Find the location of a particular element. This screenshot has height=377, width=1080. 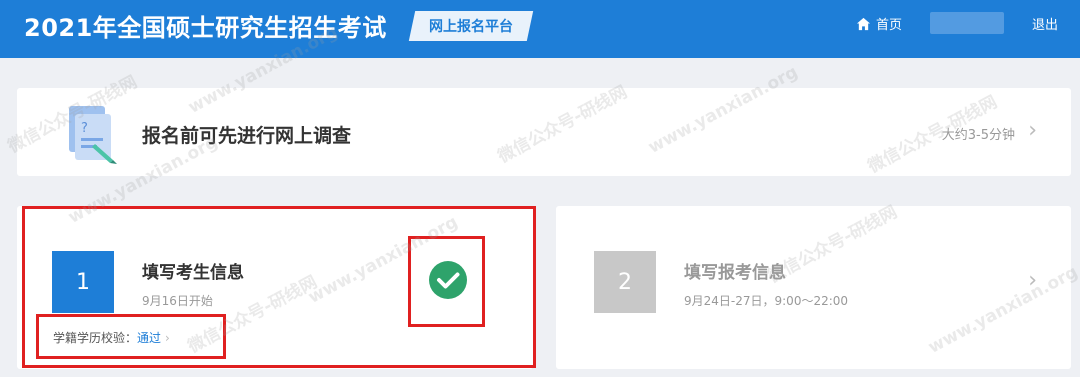

survey-document-icon: ? is located at coordinates (93, 135).